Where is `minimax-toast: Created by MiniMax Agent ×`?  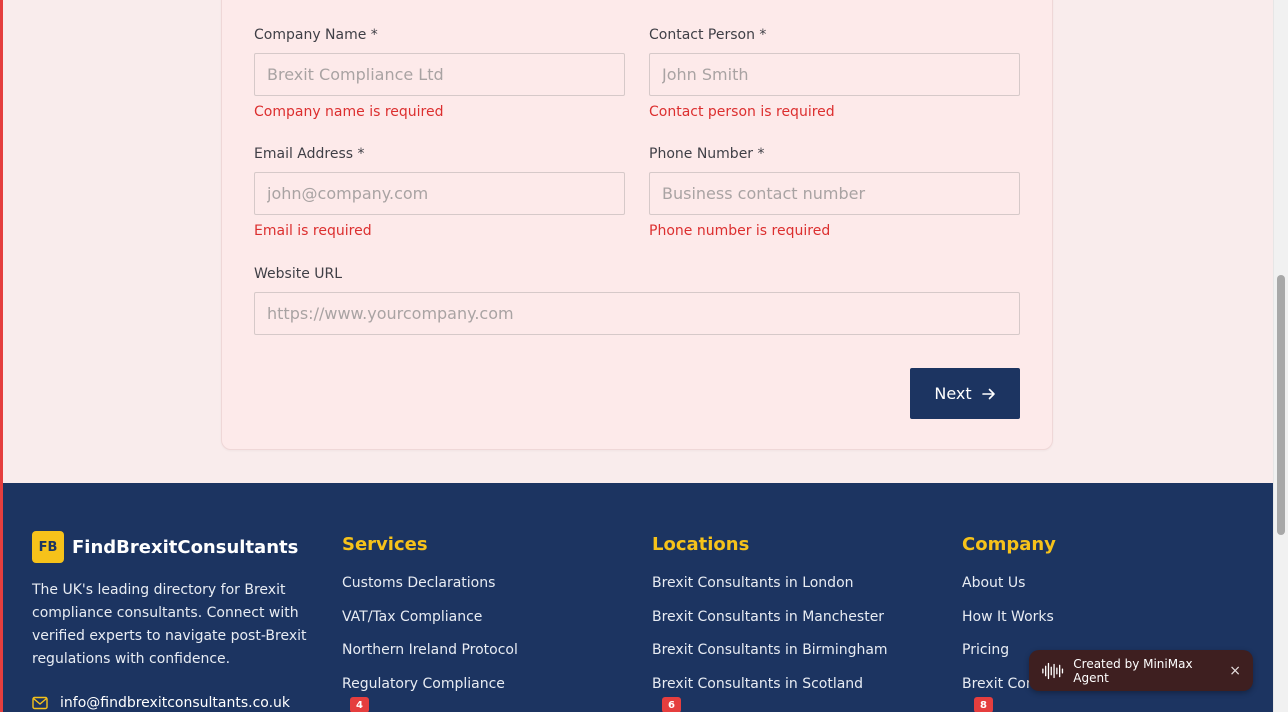 minimax-toast: Created by MiniMax Agent × is located at coordinates (1141, 670).